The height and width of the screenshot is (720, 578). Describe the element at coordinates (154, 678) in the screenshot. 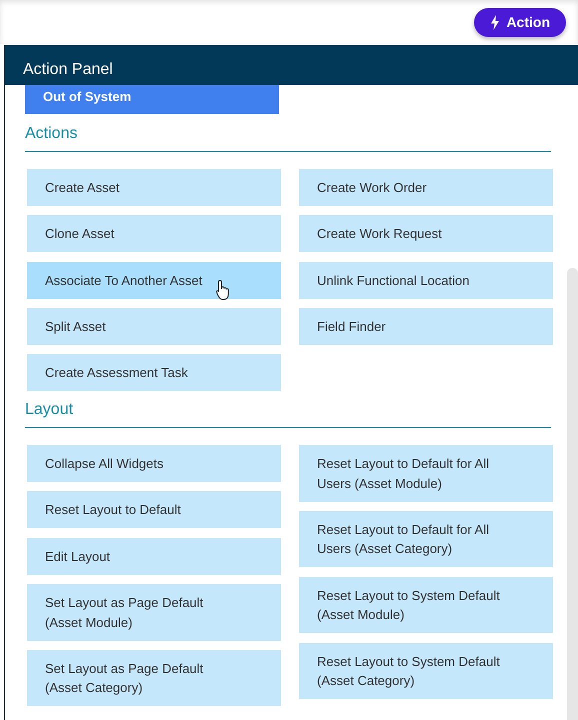

I see `action-item: Set Layout as Page Default (Asset Category)` at that location.